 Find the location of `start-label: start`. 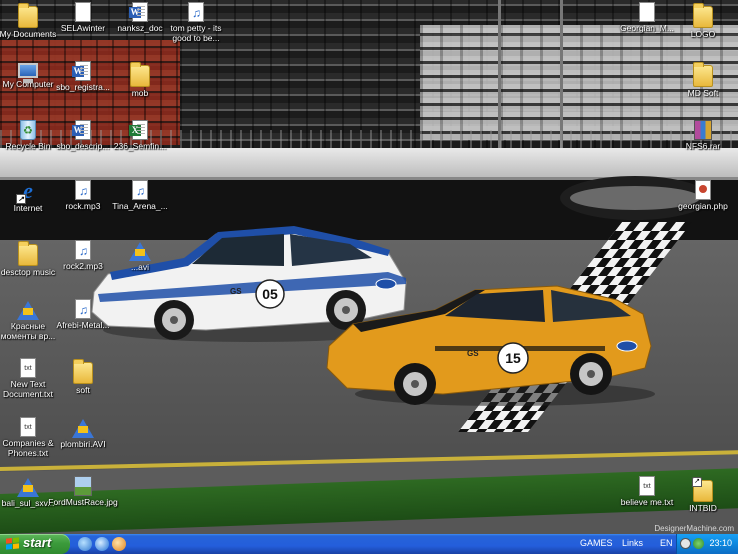

start-label: start is located at coordinates (37, 542).